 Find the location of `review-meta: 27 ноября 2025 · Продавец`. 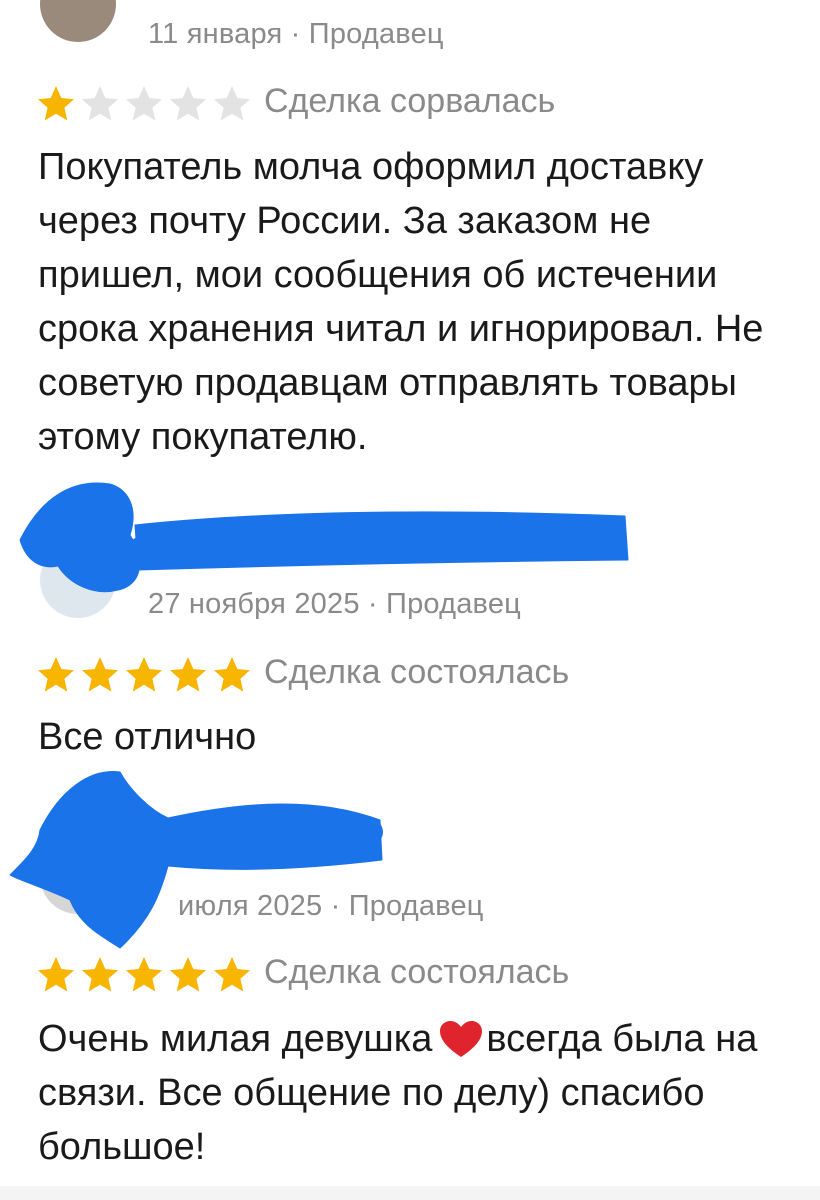

review-meta: 27 ноября 2025 · Продавец is located at coordinates (334, 604).